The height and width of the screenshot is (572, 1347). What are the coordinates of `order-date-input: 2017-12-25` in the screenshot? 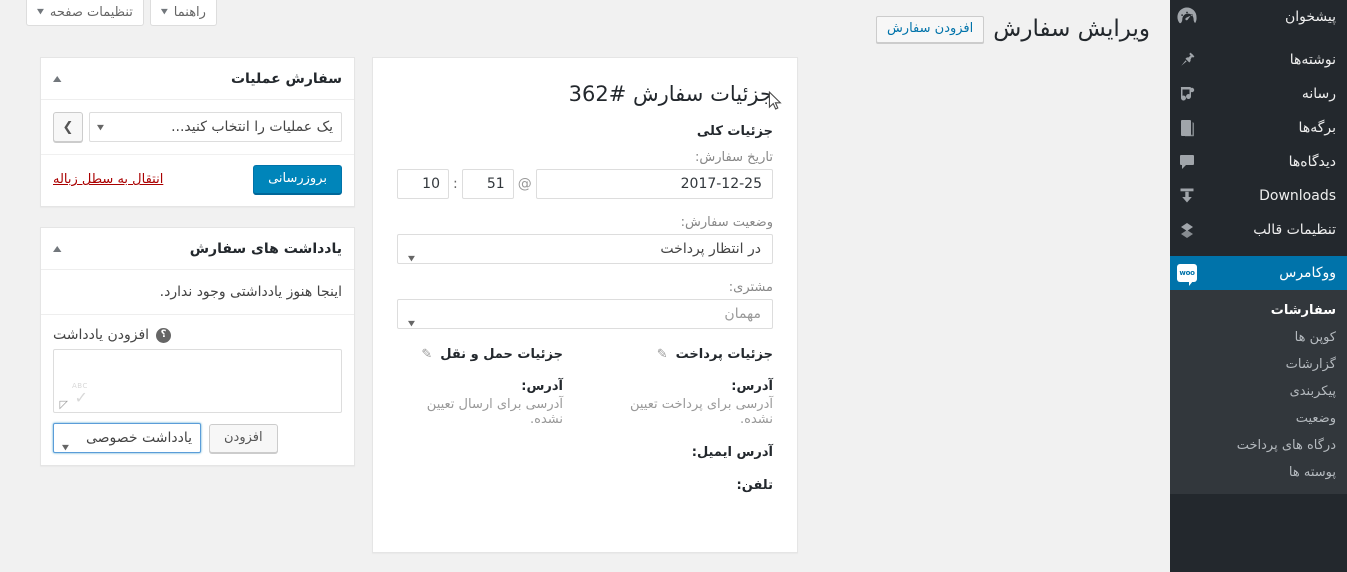 It's located at (654, 184).